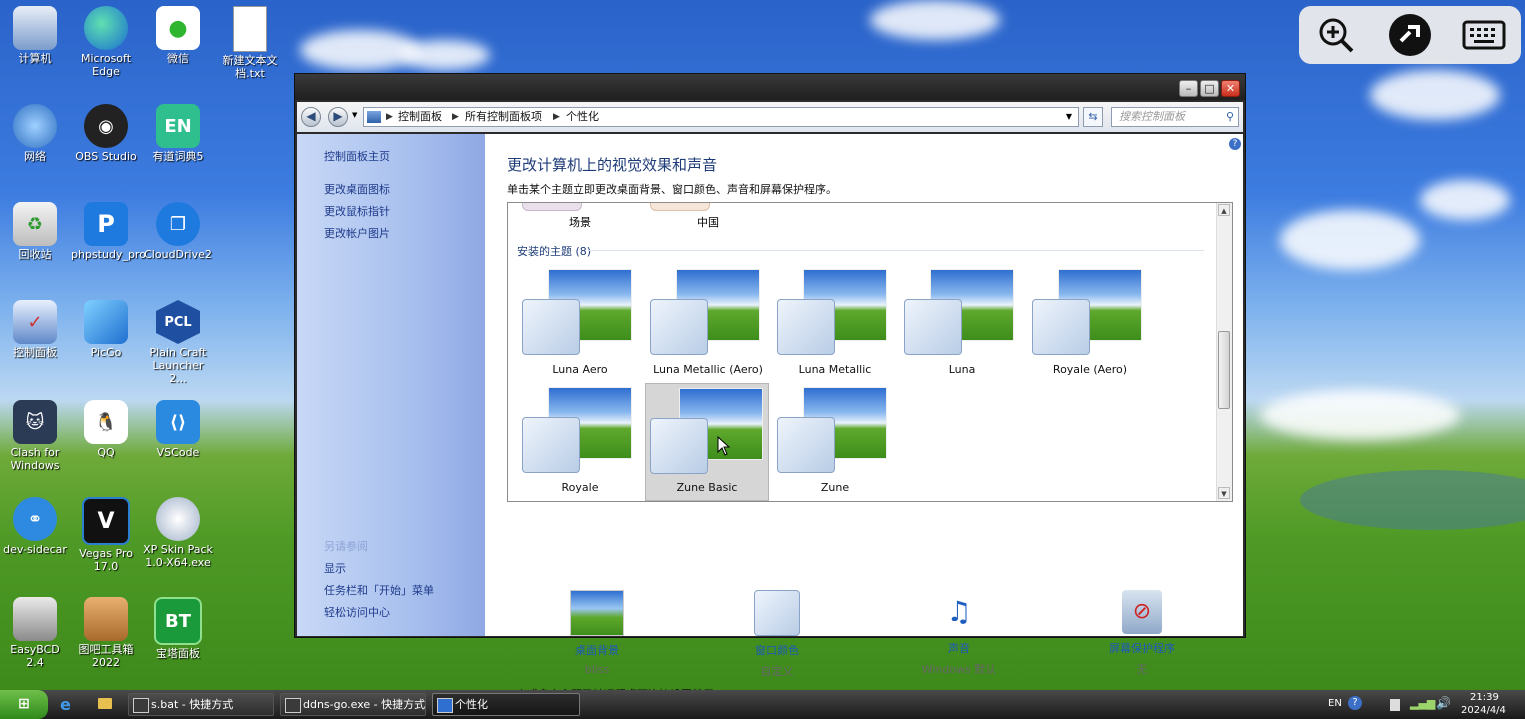 The height and width of the screenshot is (719, 1525). Describe the element at coordinates (178, 28) in the screenshot. I see `wechat-icon: ●` at that location.